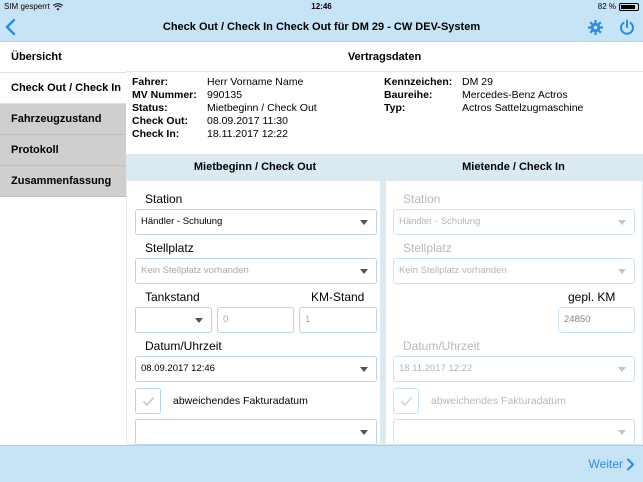 This screenshot has width=643, height=482. What do you see at coordinates (156, 134) in the screenshot?
I see `info-label: Check In:` at bounding box center [156, 134].